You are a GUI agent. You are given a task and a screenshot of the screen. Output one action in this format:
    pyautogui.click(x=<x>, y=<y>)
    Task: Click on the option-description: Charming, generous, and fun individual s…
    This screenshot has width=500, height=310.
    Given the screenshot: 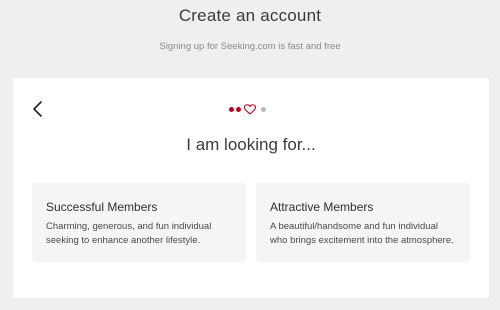 What is the action you would take?
    pyautogui.click(x=139, y=234)
    